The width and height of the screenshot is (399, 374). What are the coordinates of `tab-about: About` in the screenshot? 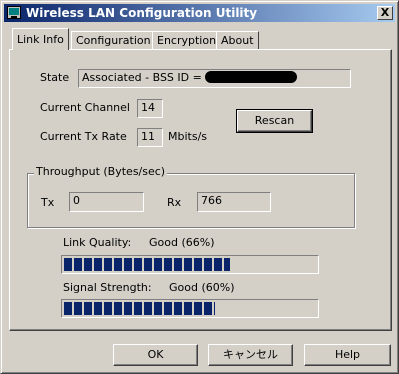 It's located at (237, 40).